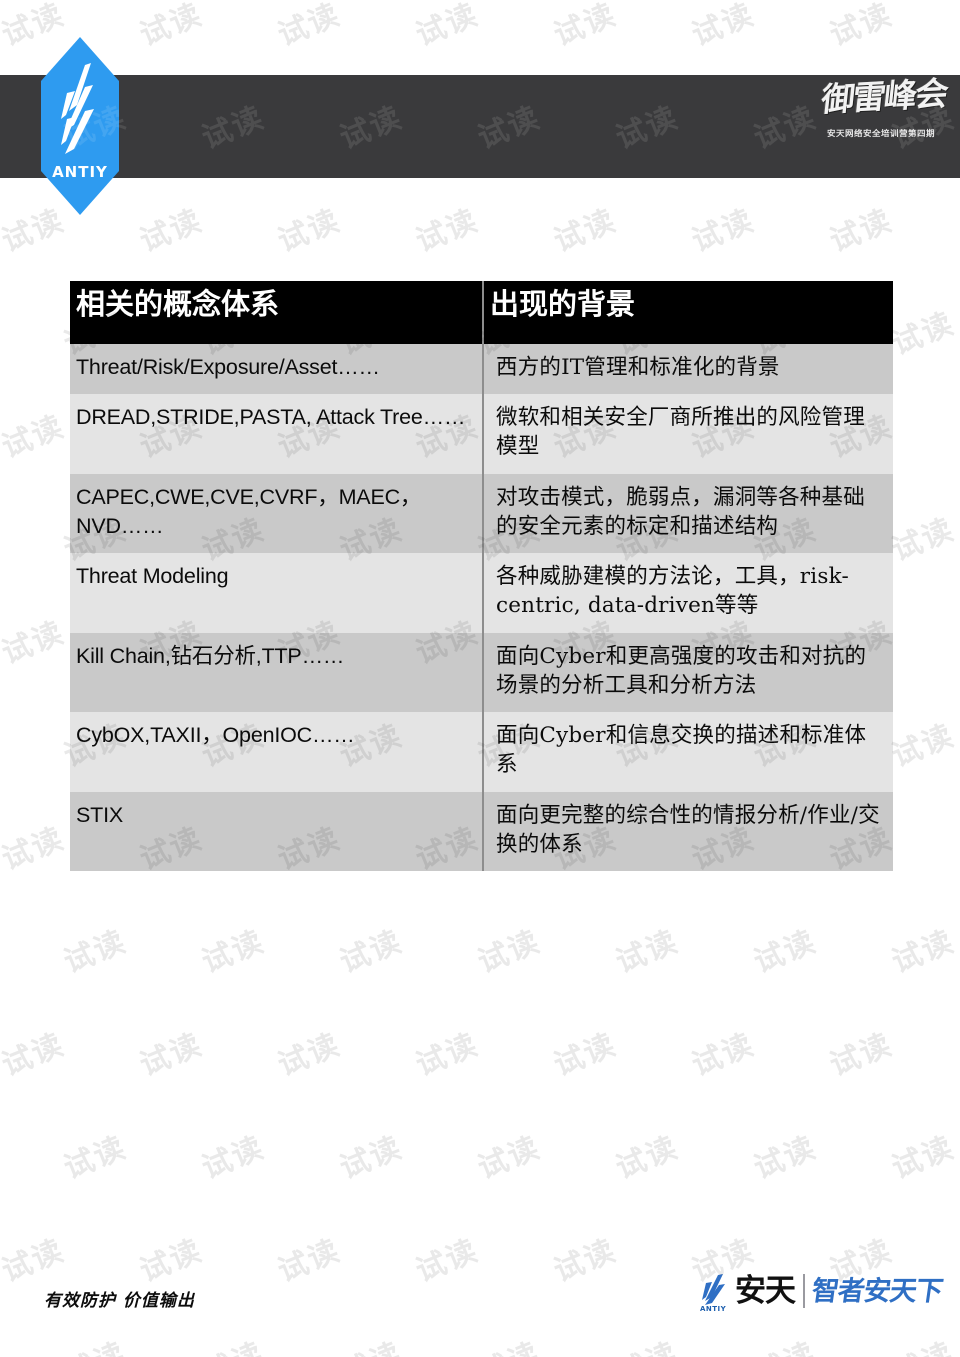  What do you see at coordinates (880, 134) in the screenshot?
I see `calligraphy-subtitle: 安天网络安全培训营第四期` at bounding box center [880, 134].